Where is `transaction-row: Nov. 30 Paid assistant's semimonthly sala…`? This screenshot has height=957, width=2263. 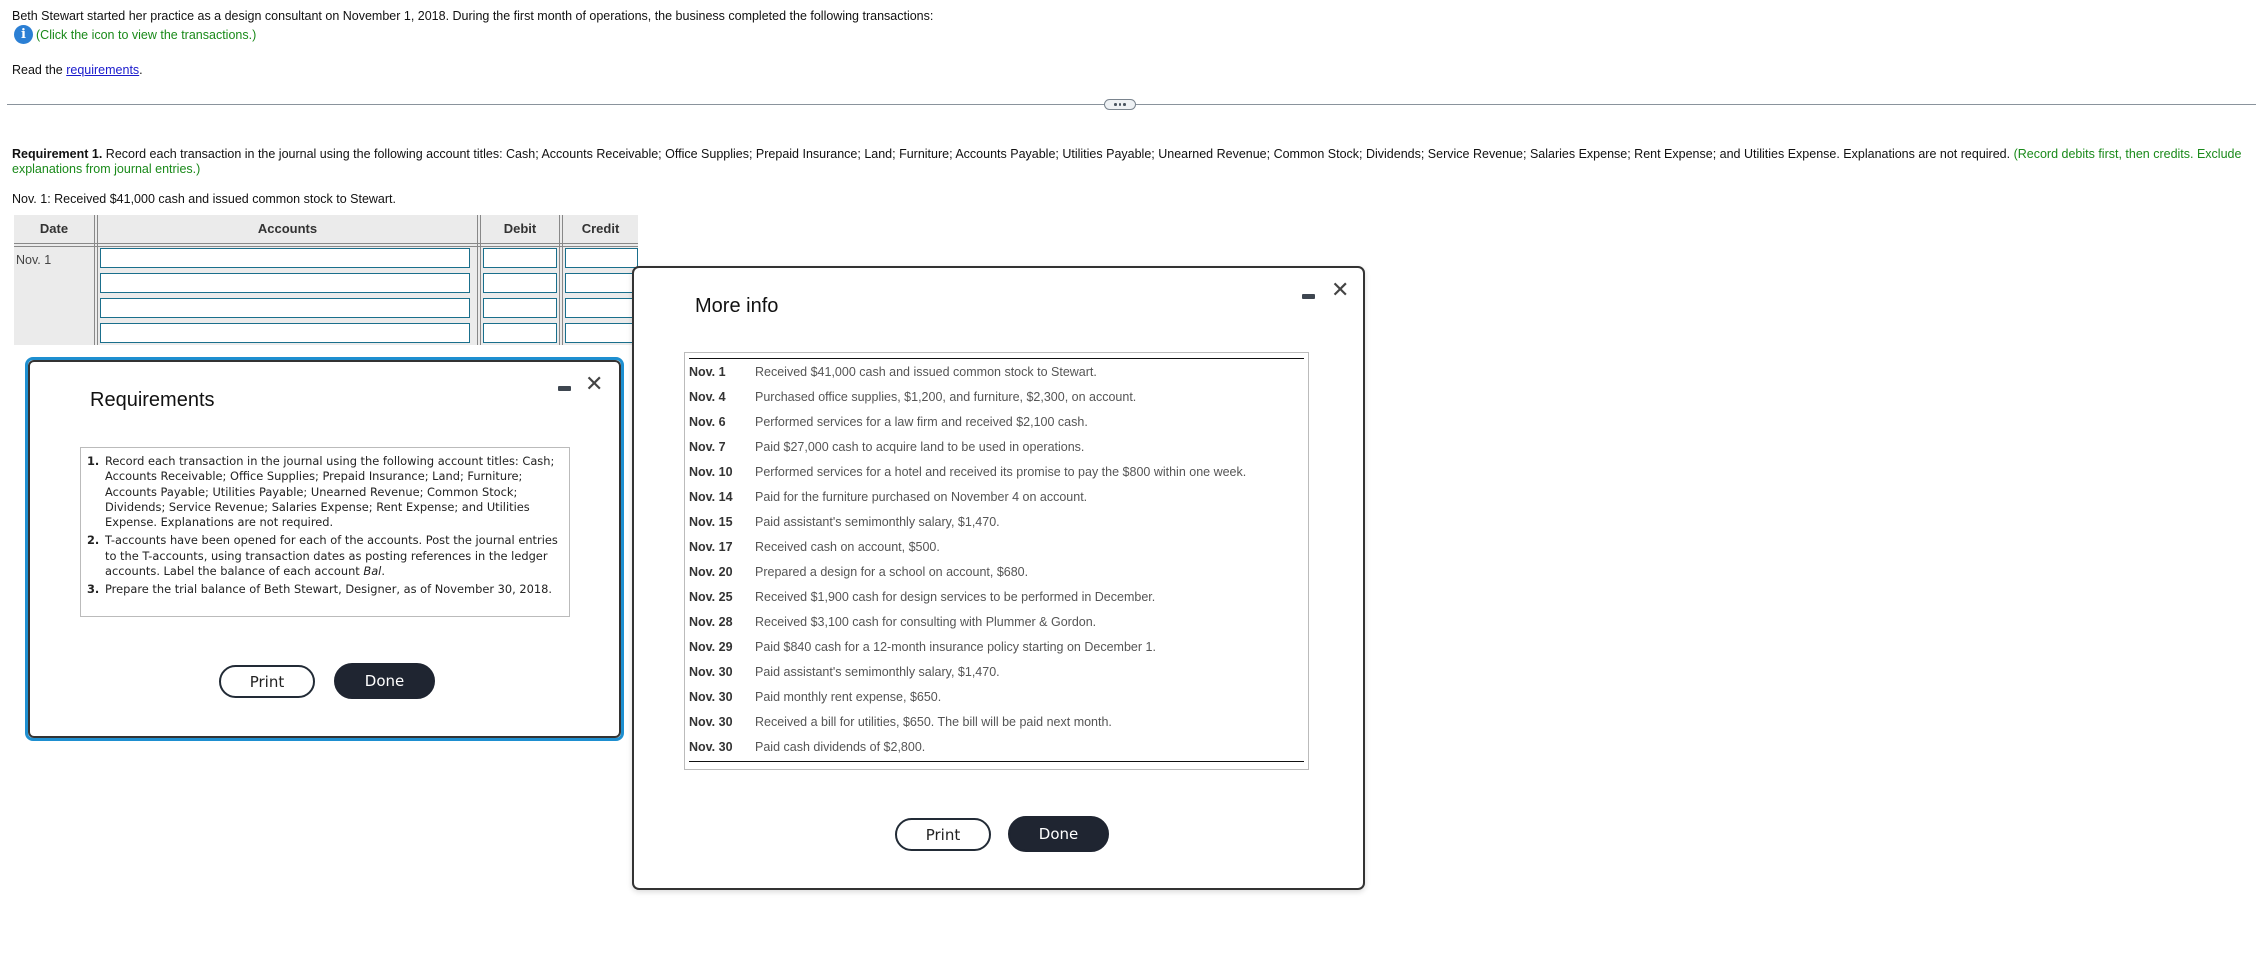
transaction-row: Nov. 30 Paid assistant's semimonthly sala… is located at coordinates (996, 671).